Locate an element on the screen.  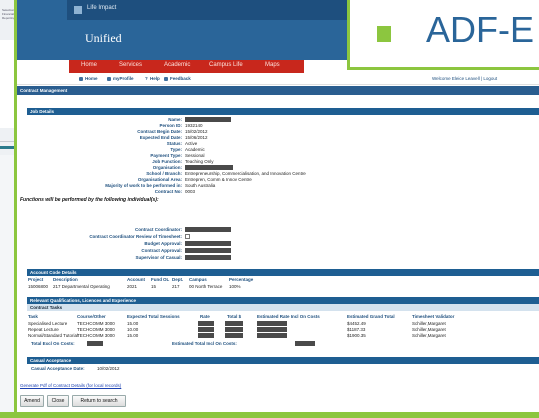
account-cell: 100% is located at coordinates (235, 286).